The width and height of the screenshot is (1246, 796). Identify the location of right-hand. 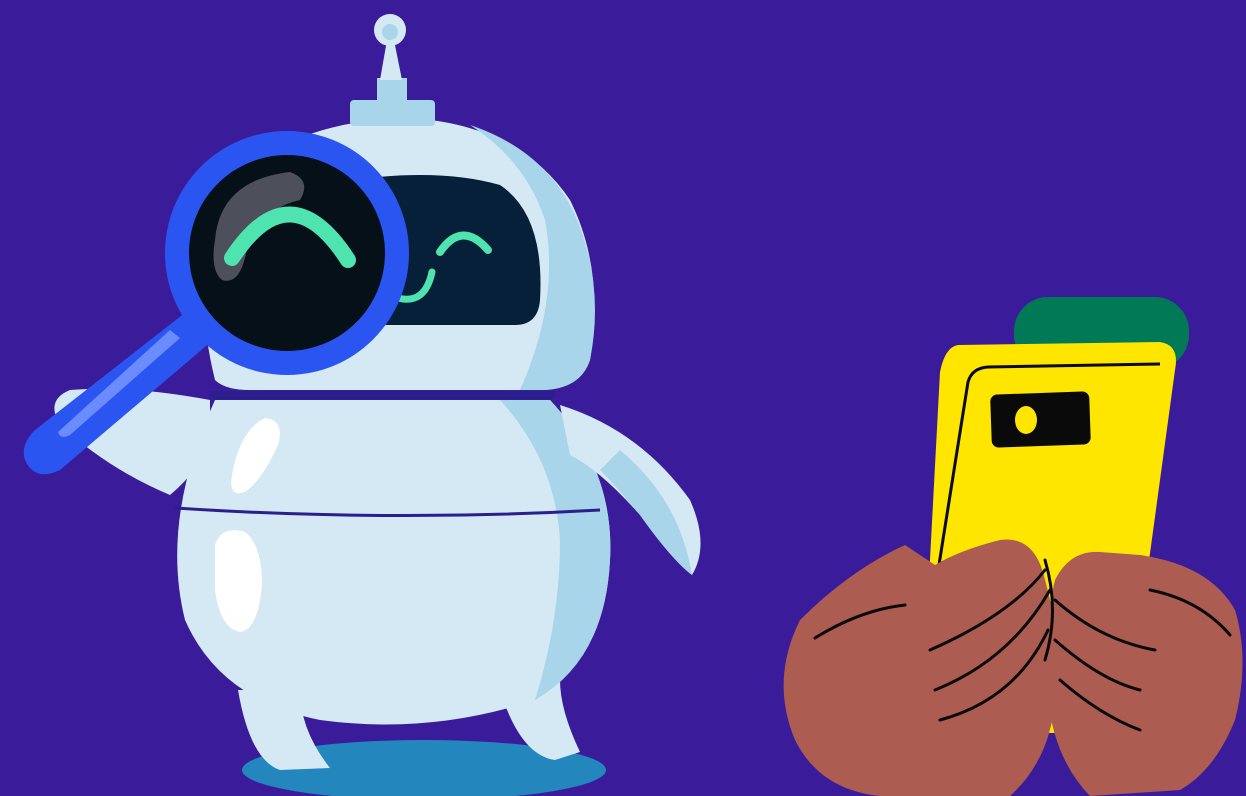
(1144, 673).